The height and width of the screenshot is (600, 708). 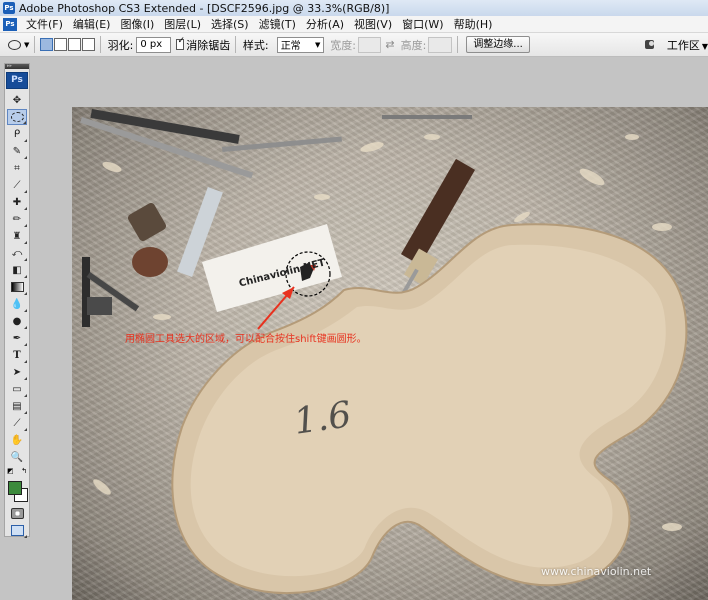 What do you see at coordinates (9, 8) in the screenshot?
I see `photoshop-icon: Ps` at bounding box center [9, 8].